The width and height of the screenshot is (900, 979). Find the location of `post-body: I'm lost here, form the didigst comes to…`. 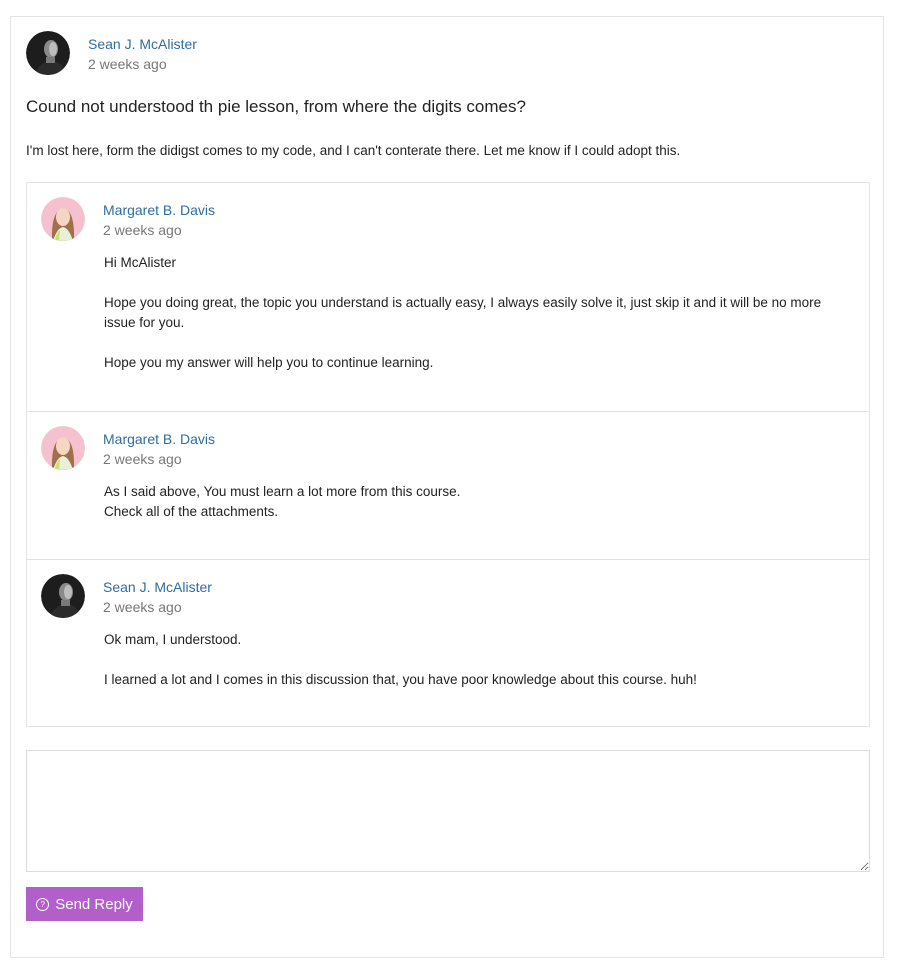

post-body: I'm lost here, form the didigst comes to… is located at coordinates (353, 150).